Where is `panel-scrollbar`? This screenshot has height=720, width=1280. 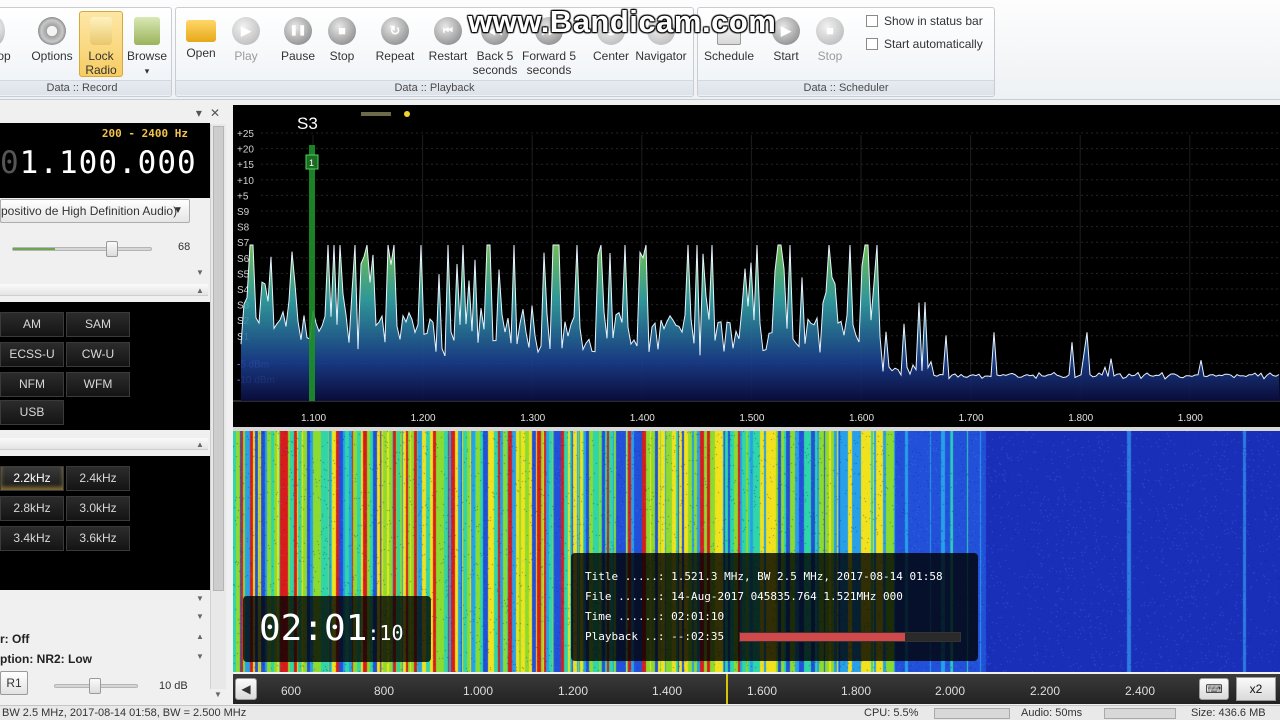 panel-scrollbar is located at coordinates (218, 406).